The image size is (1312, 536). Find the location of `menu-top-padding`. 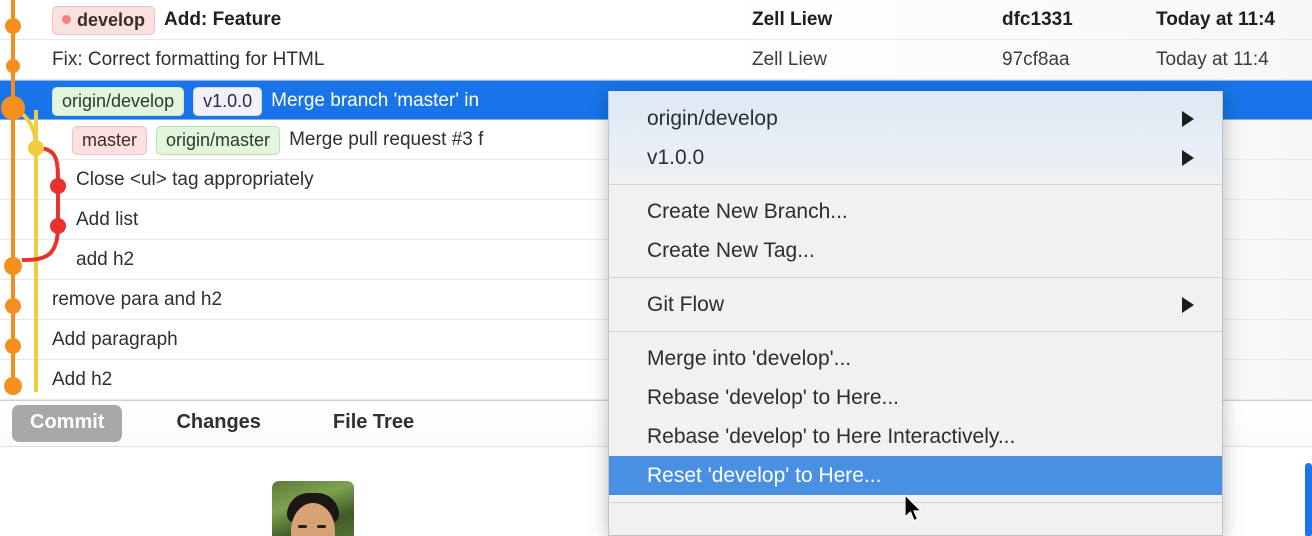

menu-top-padding is located at coordinates (915, 95).